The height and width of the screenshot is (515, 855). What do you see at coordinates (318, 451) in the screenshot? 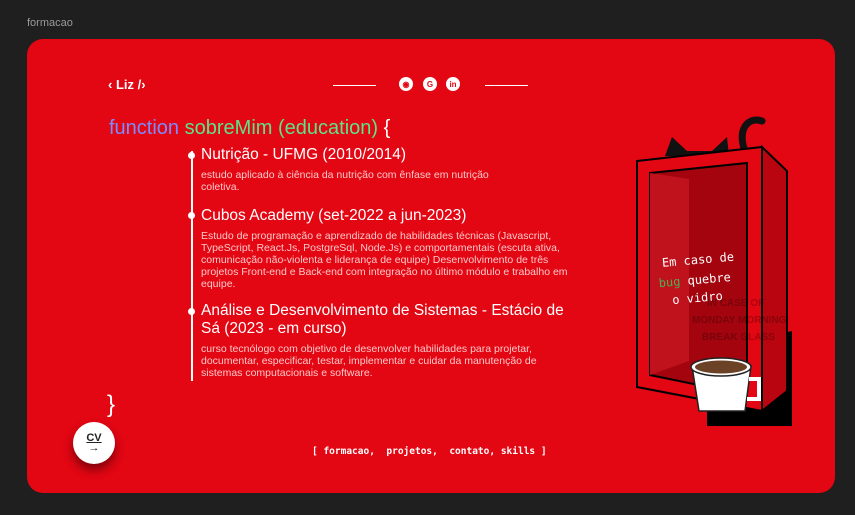
I see `bracket: [` at bounding box center [318, 451].